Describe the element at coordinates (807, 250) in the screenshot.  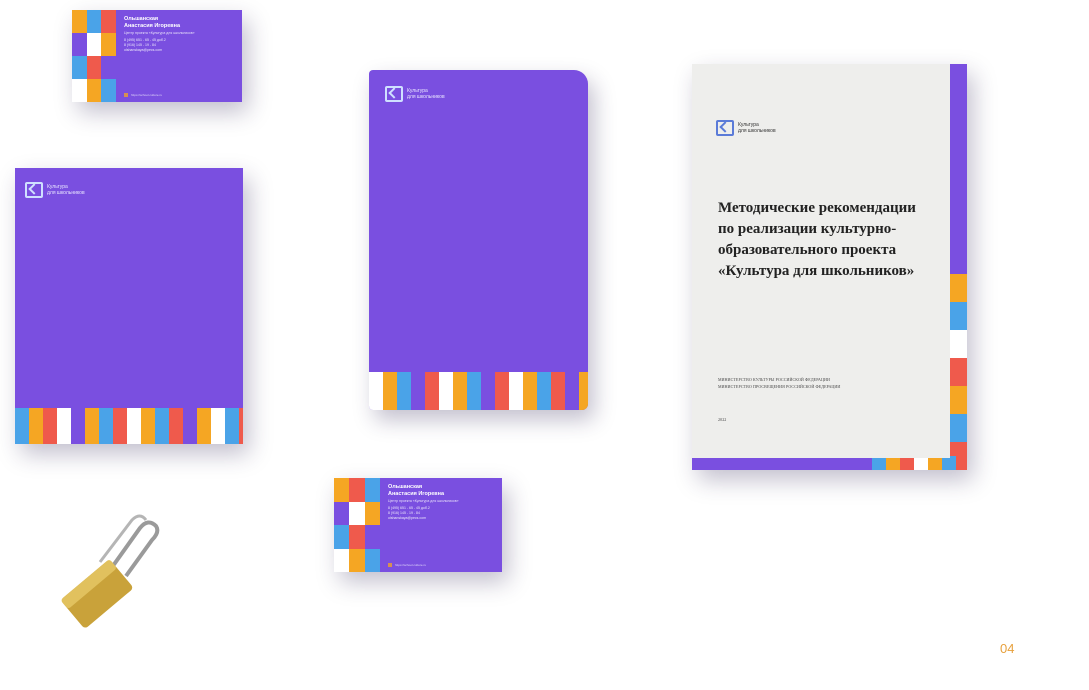
I see `document-title-line3: образовательного проекта` at that location.